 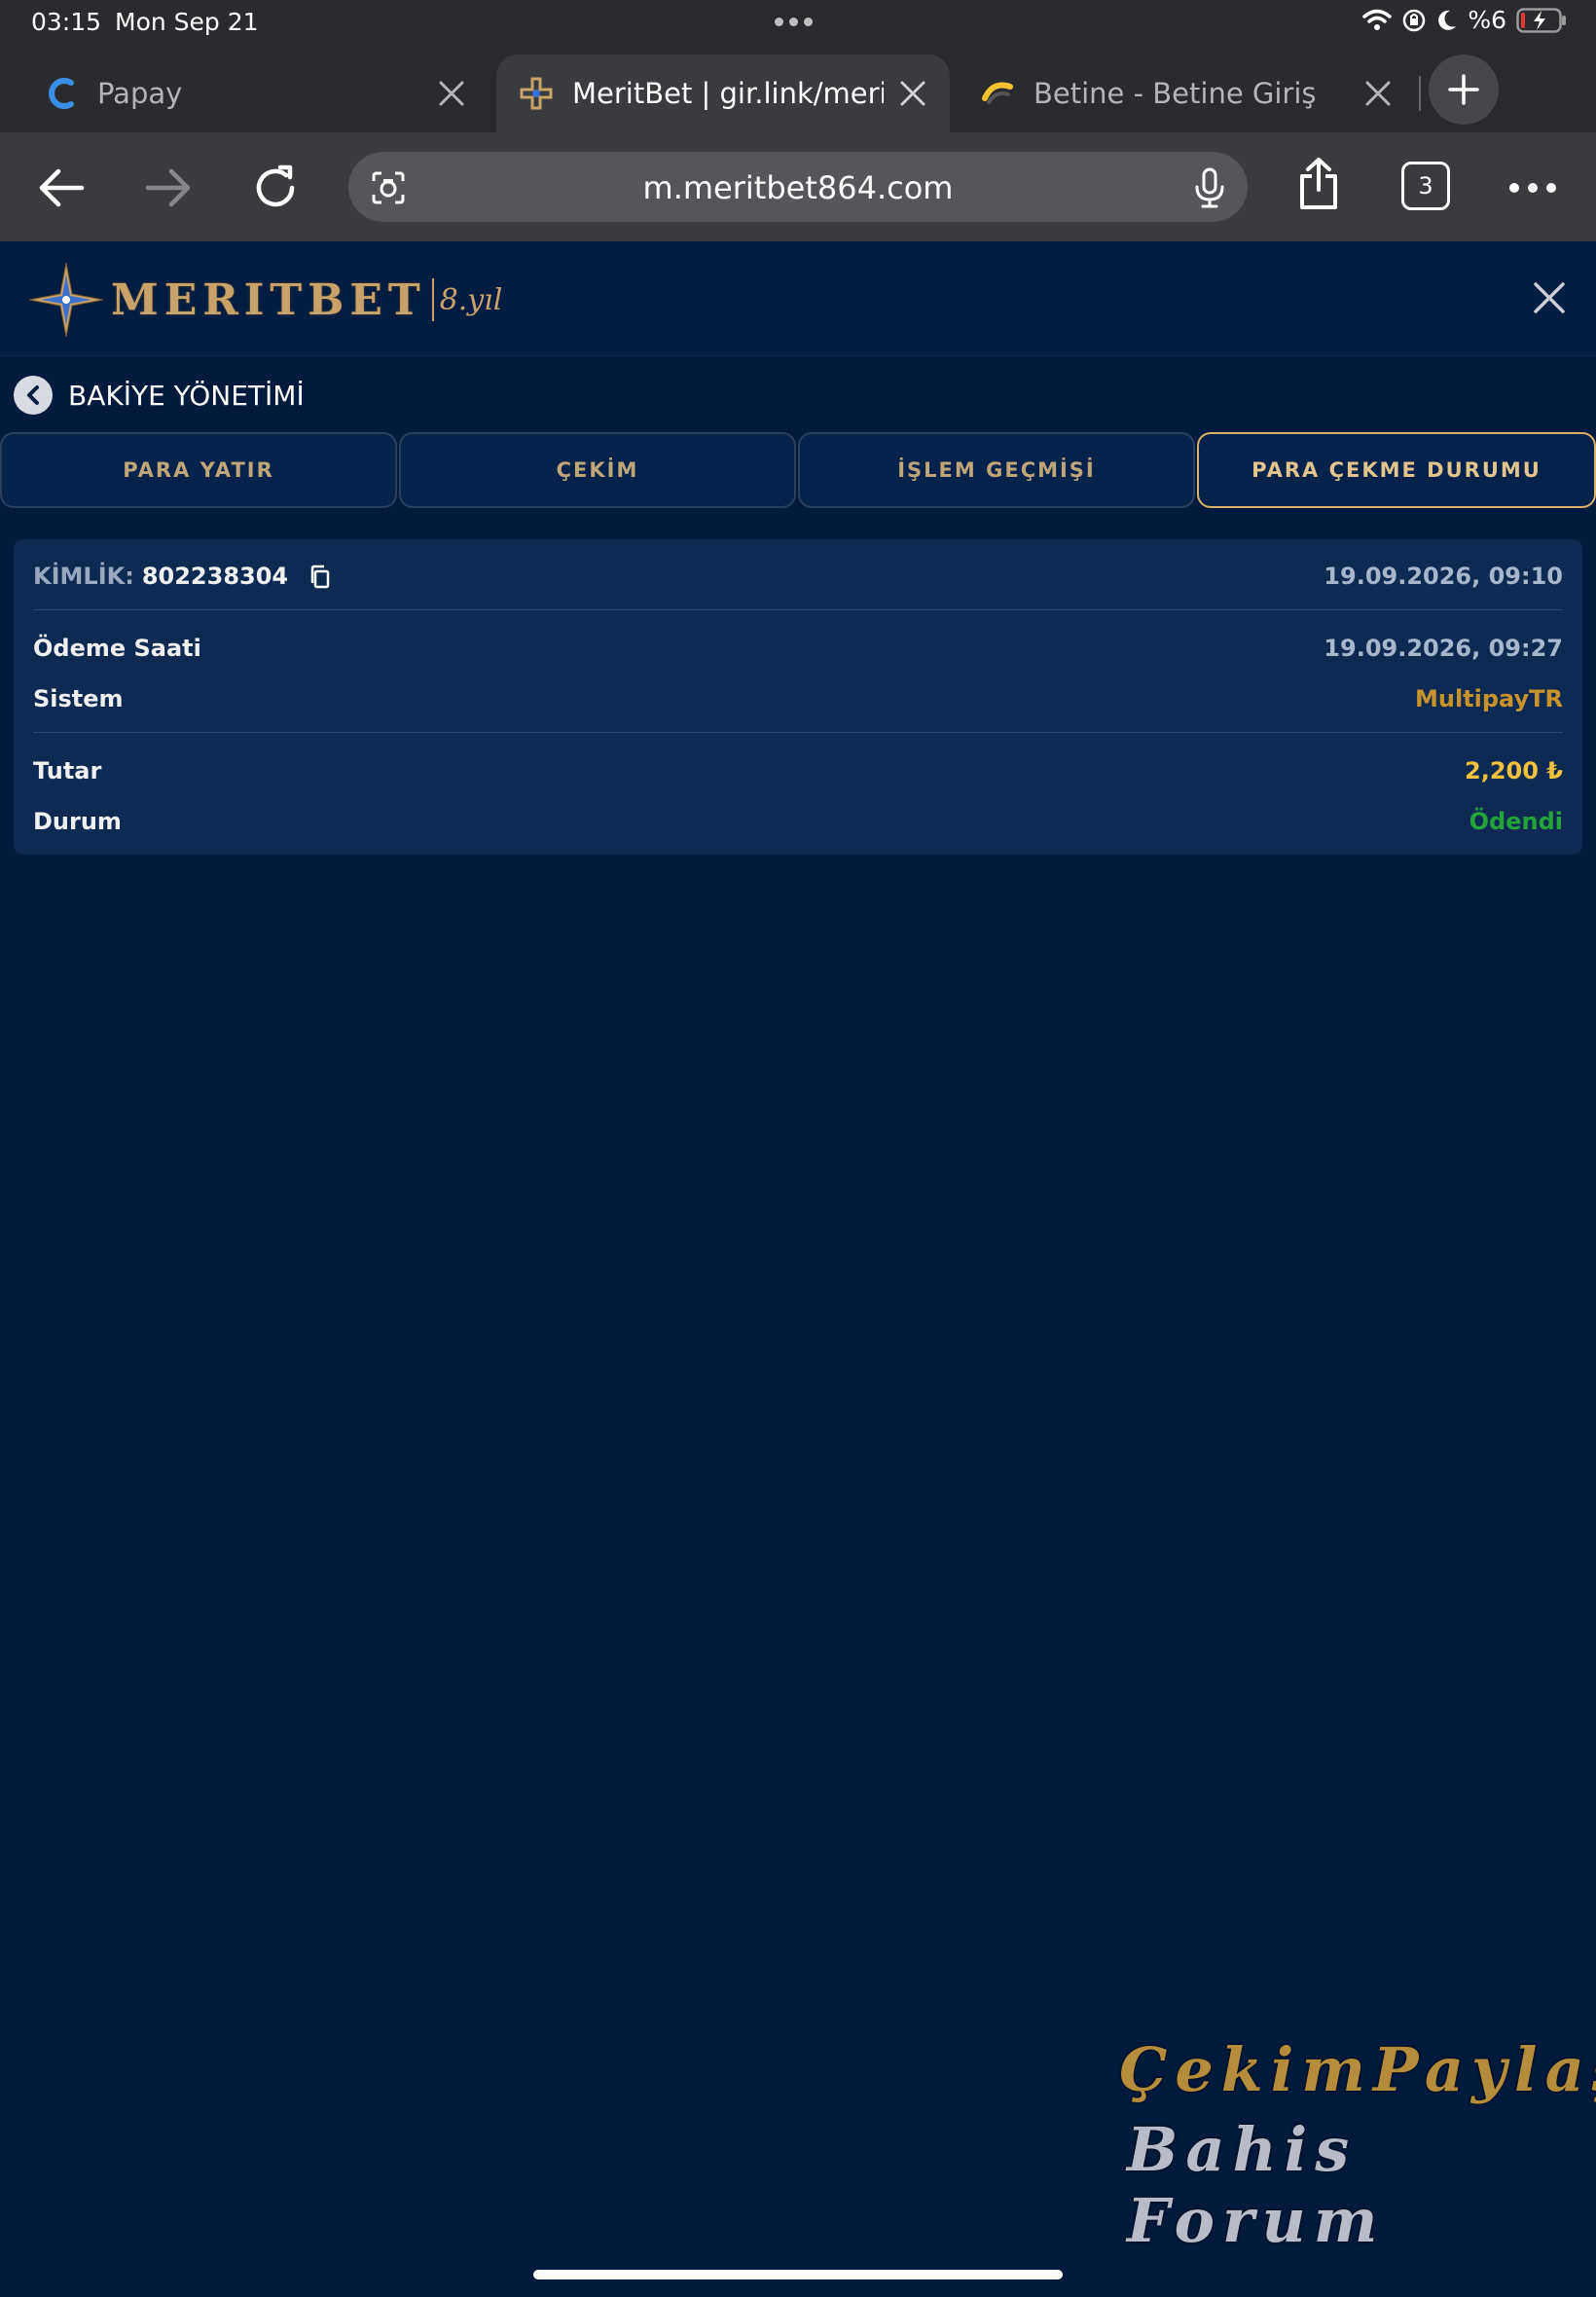 What do you see at coordinates (187, 22) in the screenshot?
I see `status-date: Mon Sep 21` at bounding box center [187, 22].